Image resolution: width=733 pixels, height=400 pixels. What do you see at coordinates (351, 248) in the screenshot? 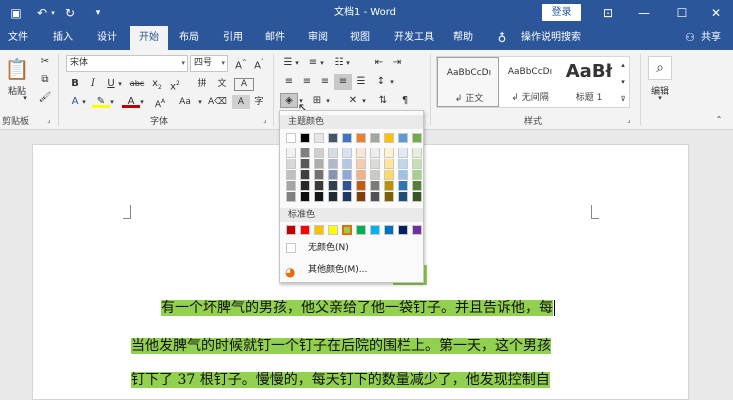
I see `no-color-item: 无颜色(N)` at bounding box center [351, 248].